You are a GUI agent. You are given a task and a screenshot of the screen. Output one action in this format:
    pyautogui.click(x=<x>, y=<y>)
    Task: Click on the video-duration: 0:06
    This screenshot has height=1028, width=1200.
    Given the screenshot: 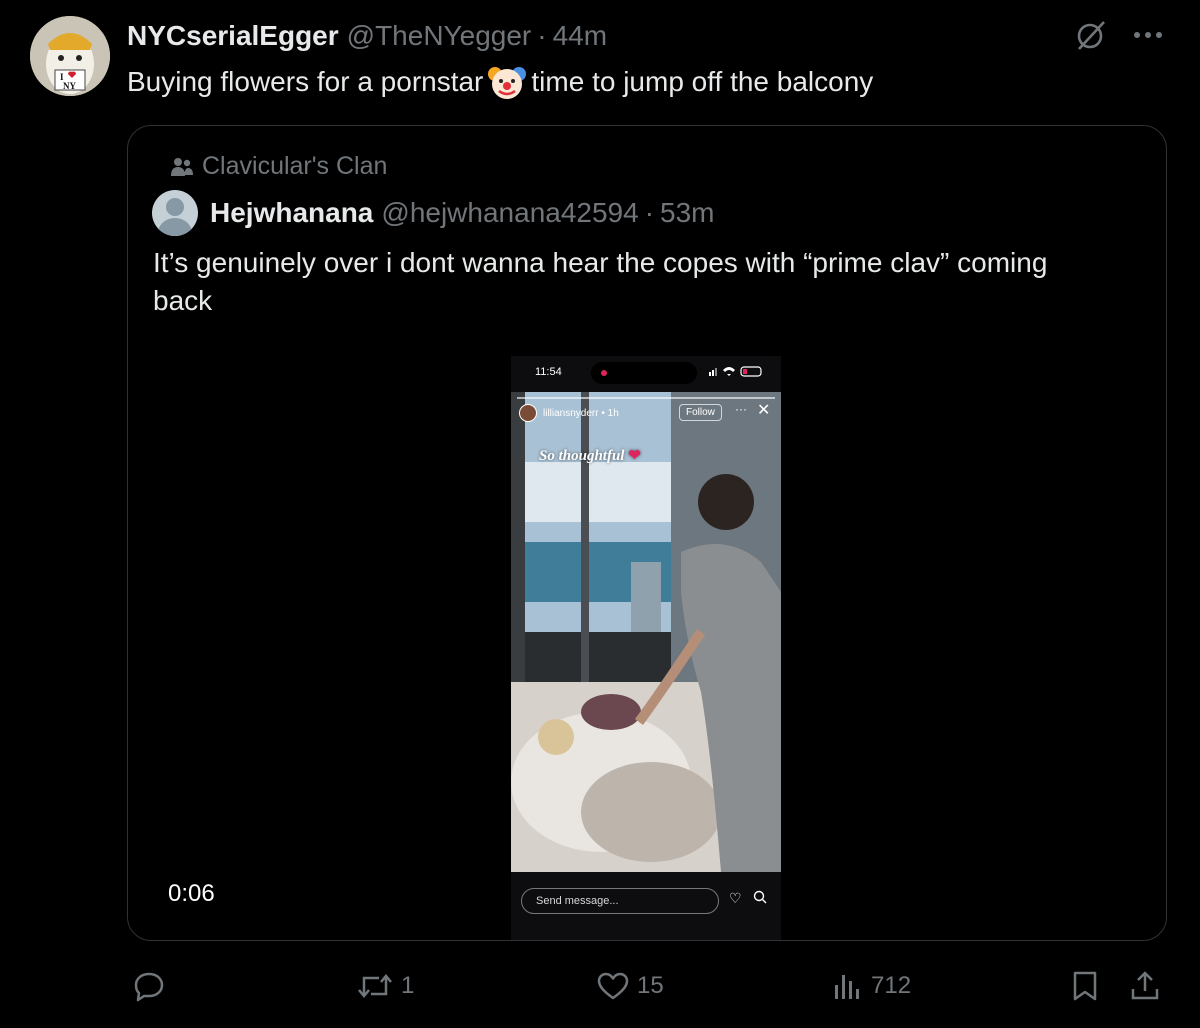 What is the action you would take?
    pyautogui.click(x=191, y=893)
    